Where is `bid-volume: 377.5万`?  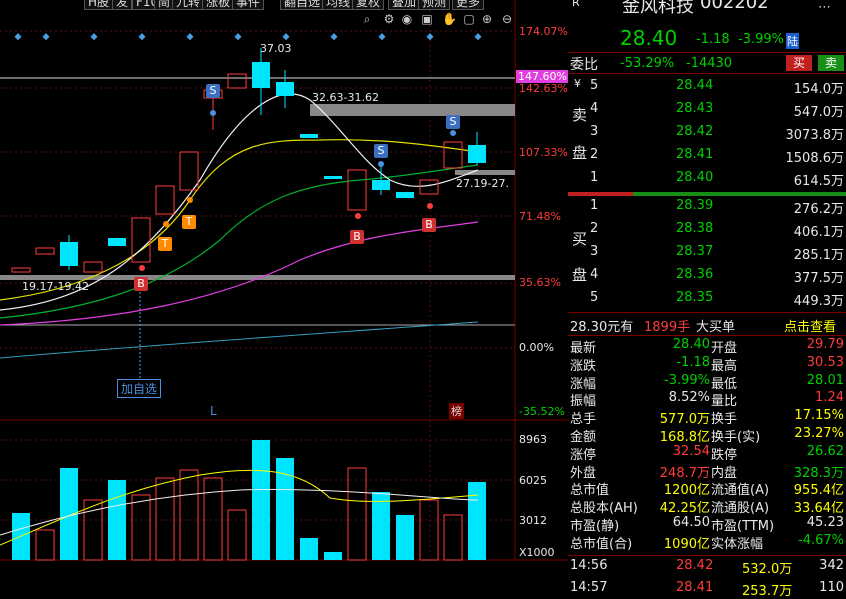
bid-volume: 377.5万 is located at coordinates (818, 278).